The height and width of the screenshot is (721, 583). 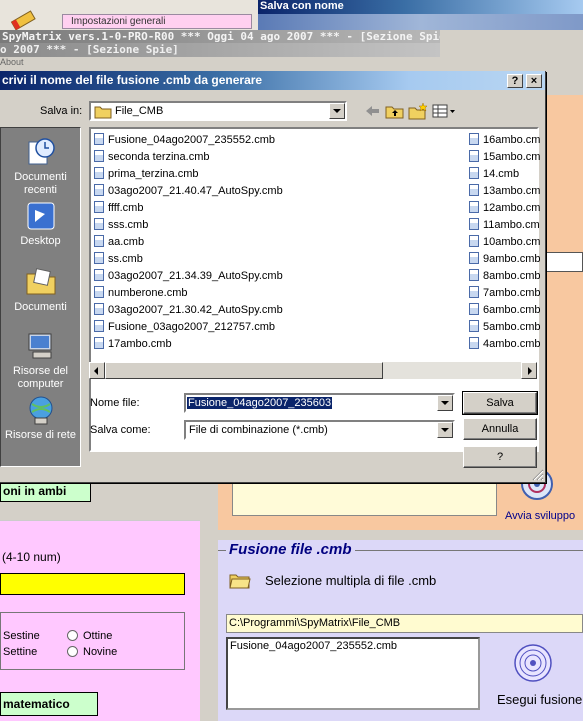 I want to click on desktop-icon, so click(x=40, y=216).